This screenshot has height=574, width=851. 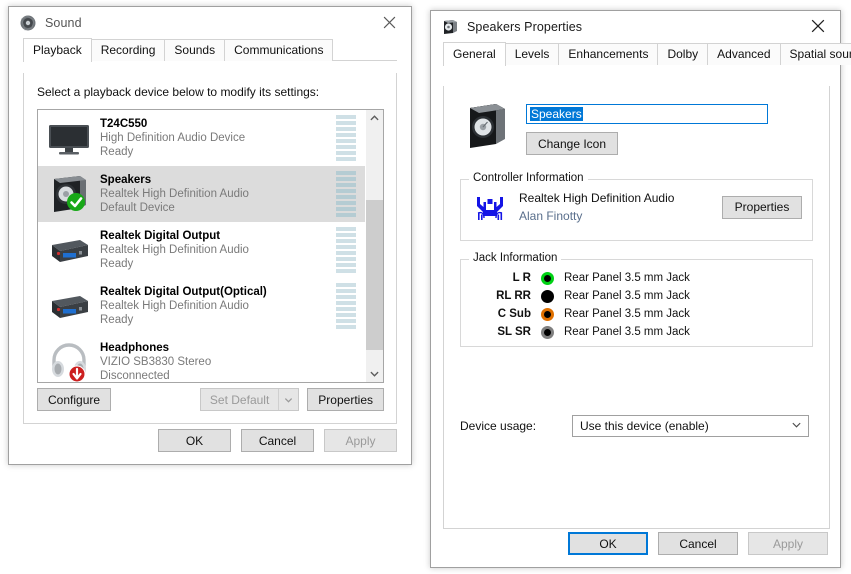 I want to click on device-usage-label: Device usage:, so click(x=498, y=426).